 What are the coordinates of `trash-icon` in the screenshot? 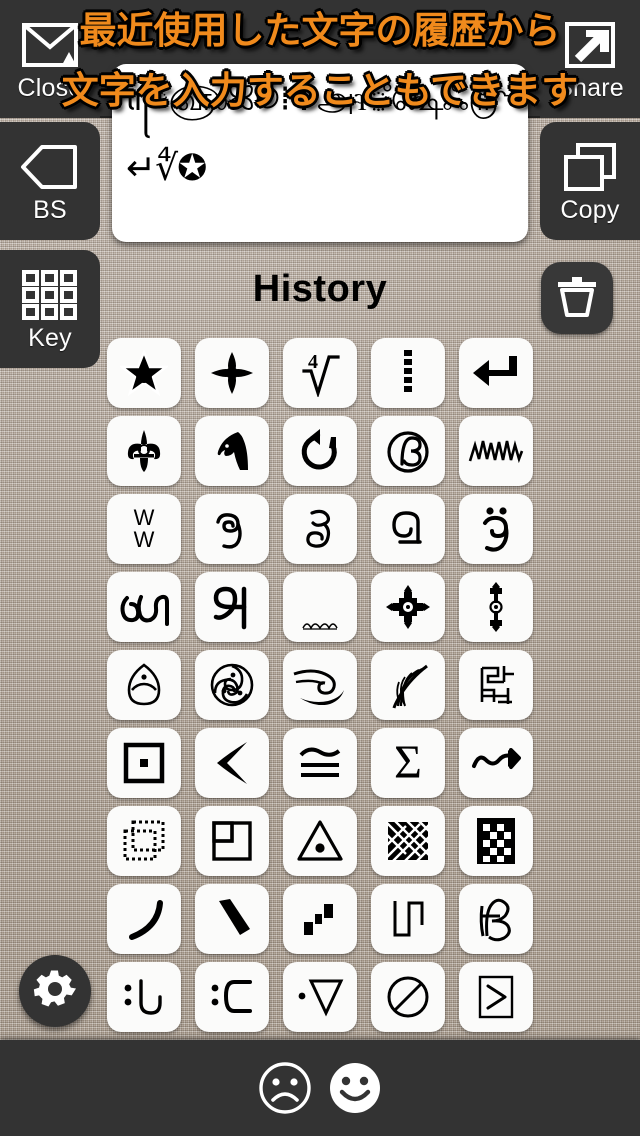 It's located at (577, 298).